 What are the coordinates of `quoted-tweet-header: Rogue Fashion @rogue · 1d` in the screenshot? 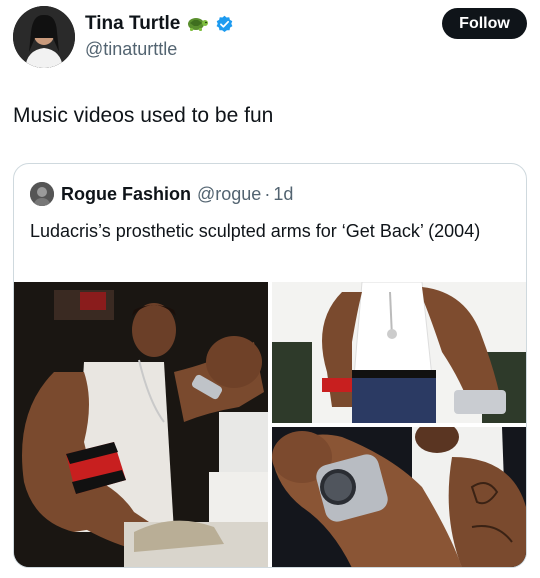 It's located at (161, 194).